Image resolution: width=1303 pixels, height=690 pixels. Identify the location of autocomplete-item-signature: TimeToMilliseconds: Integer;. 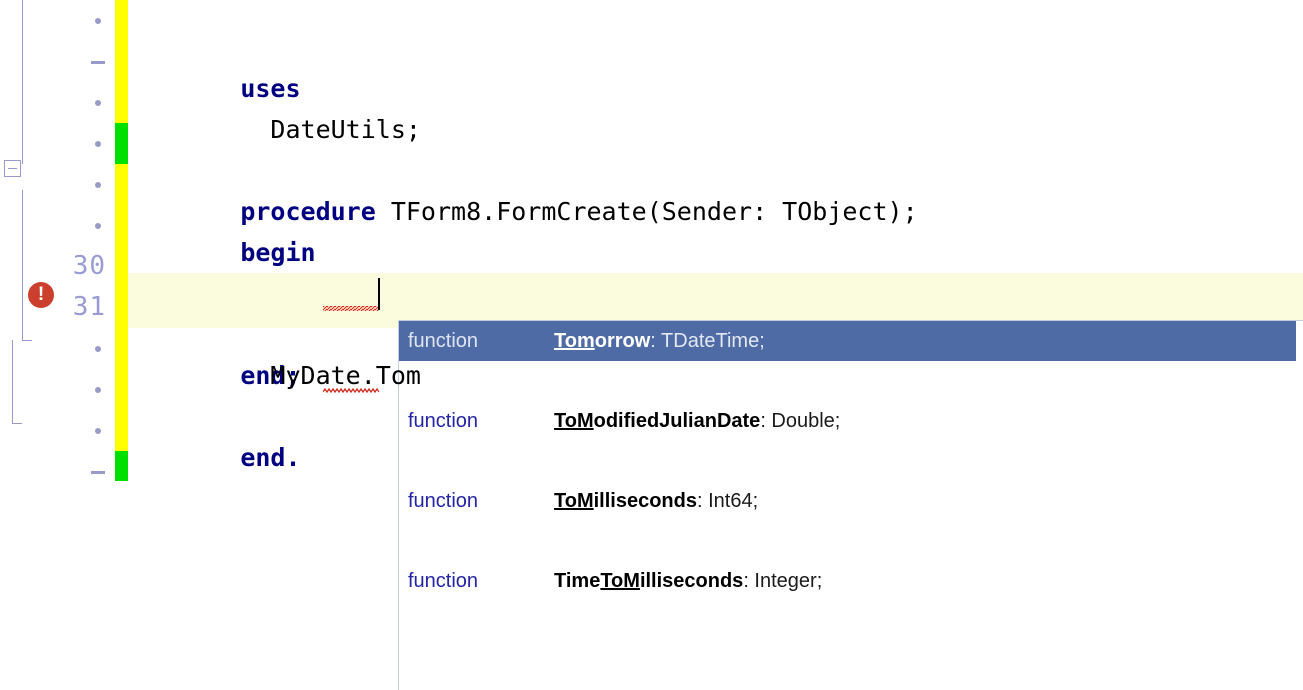
(688, 581).